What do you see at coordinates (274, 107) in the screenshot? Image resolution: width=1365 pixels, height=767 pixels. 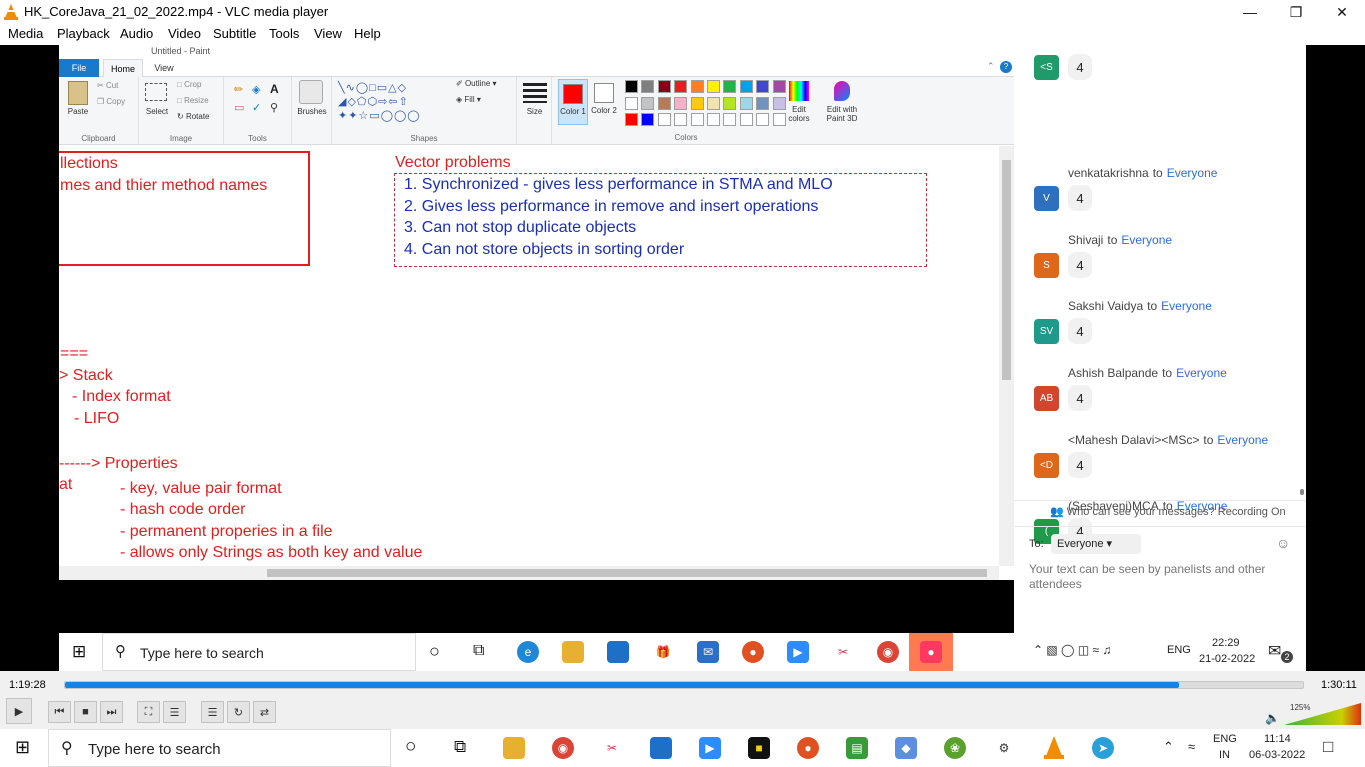 I see `magnifier-icon: ⚲` at bounding box center [274, 107].